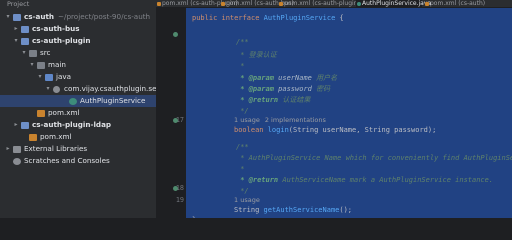 This screenshot has height=240, width=512. Describe the element at coordinates (458, 3) in the screenshot. I see `editor-tab-label: pom.xml (cs-auth)` at that location.